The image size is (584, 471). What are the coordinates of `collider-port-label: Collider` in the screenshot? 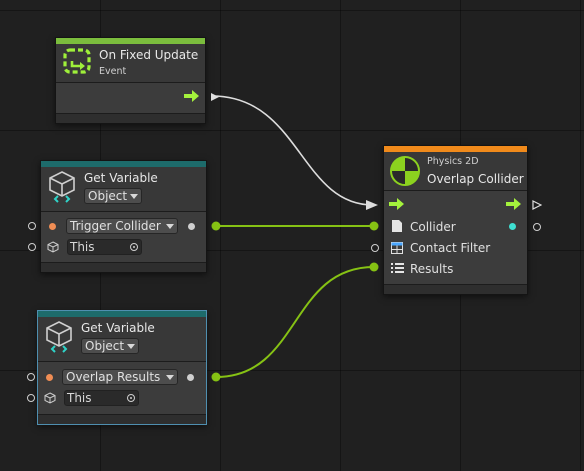 It's located at (433, 227).